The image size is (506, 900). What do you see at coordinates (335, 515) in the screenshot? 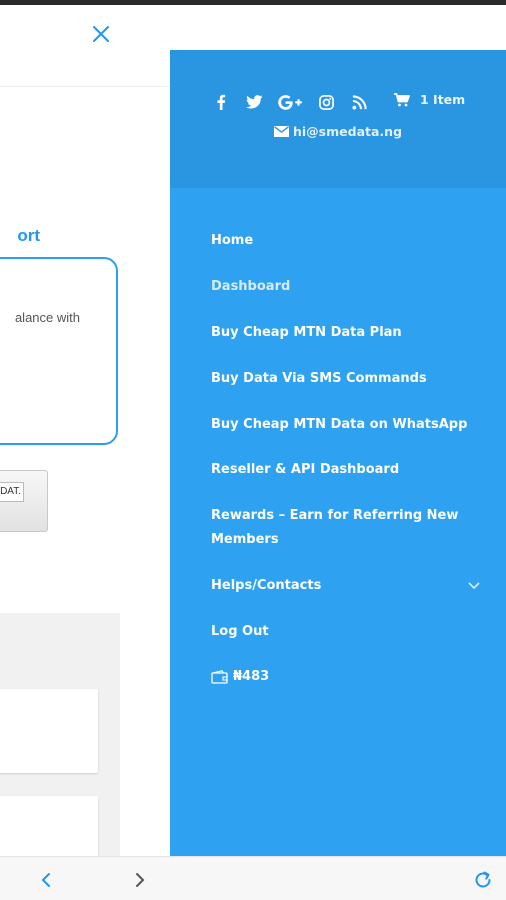
I see `menu-item-rewards-line1: Rewards – Earn for Referring New` at bounding box center [335, 515].